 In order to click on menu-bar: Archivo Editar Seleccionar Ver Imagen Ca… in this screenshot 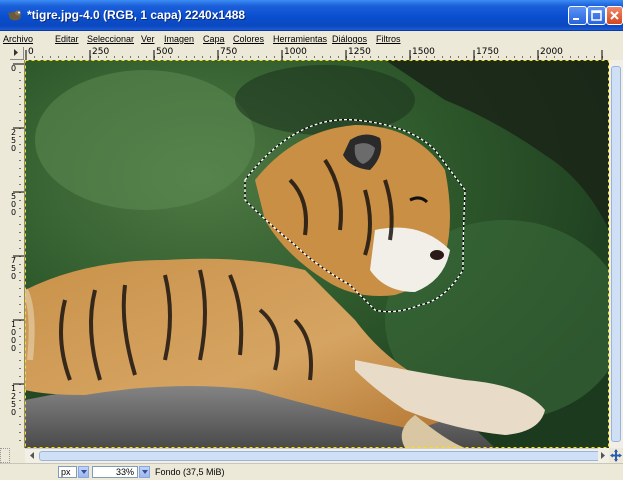, I will do `click(311, 39)`.